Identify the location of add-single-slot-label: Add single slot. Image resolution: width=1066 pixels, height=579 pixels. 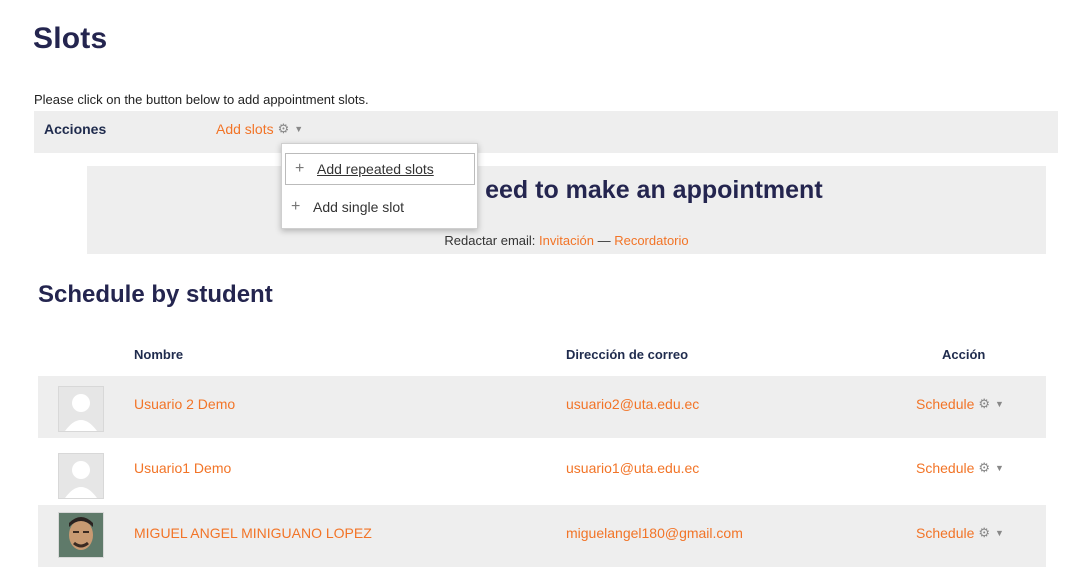
(359, 207).